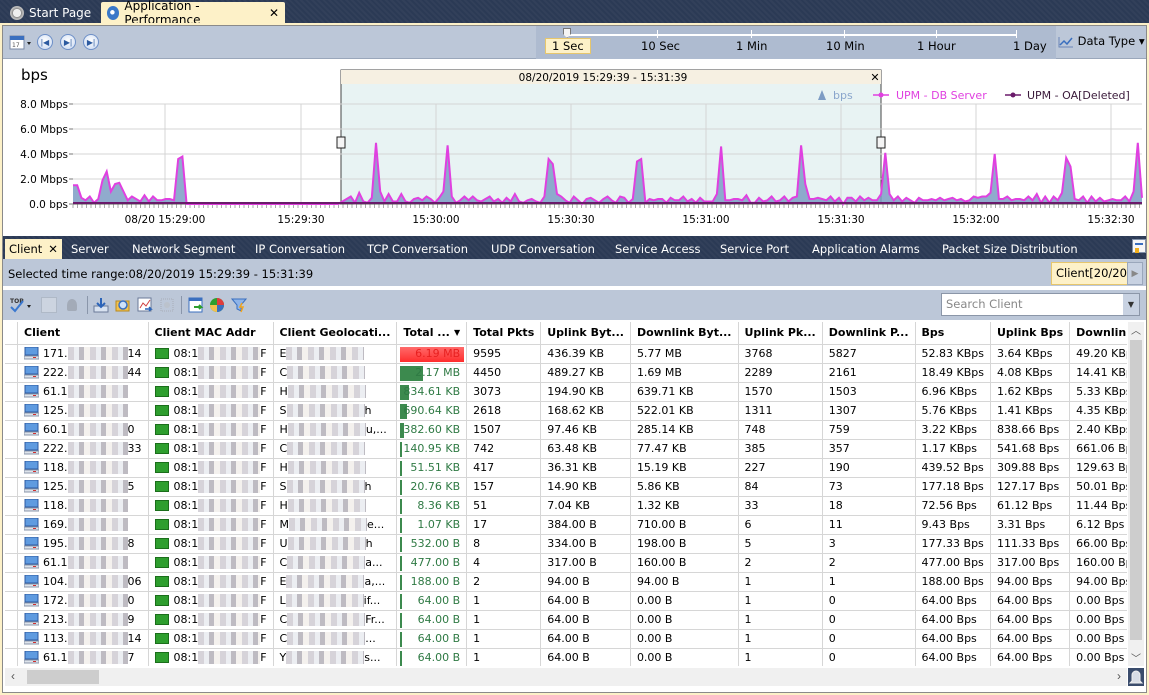 This screenshot has height=695, width=1149. Describe the element at coordinates (568, 46) in the screenshot. I see `scale-1-sec: 1 Sec` at that location.